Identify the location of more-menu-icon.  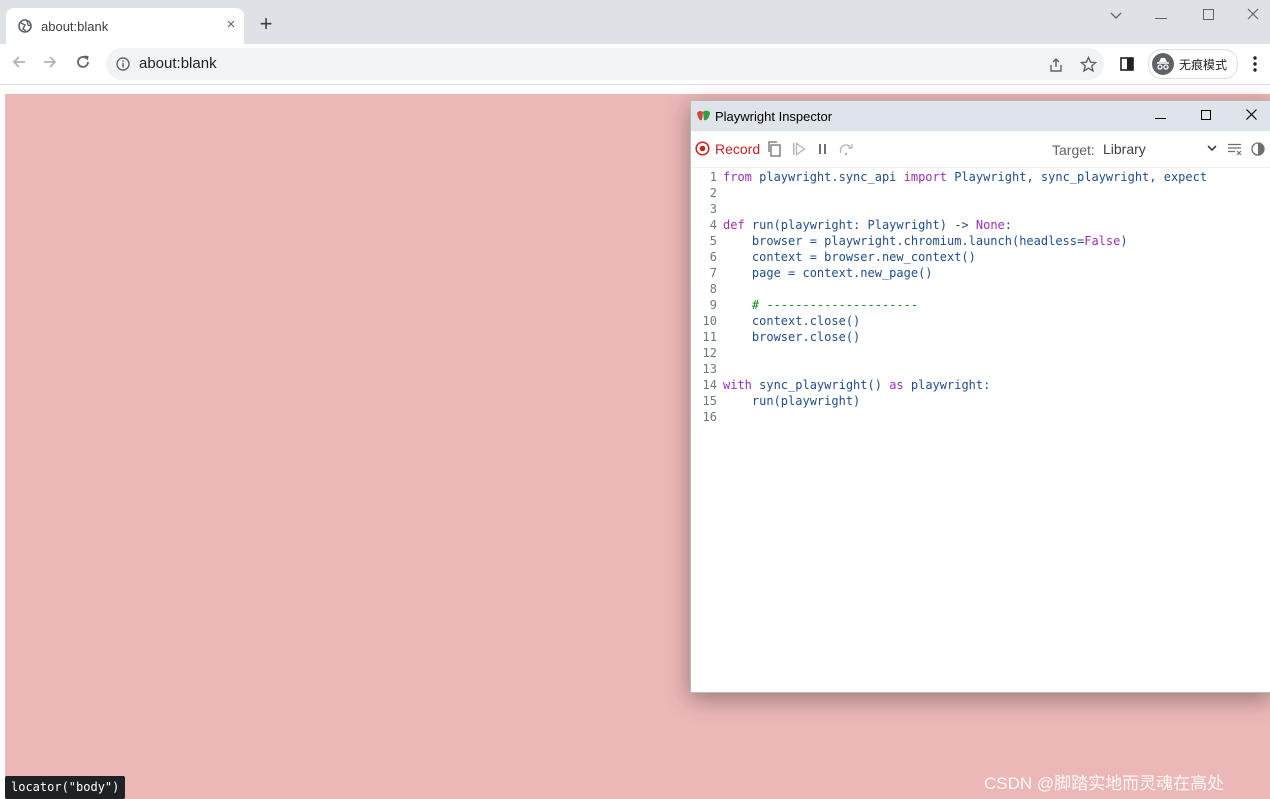
(1255, 64).